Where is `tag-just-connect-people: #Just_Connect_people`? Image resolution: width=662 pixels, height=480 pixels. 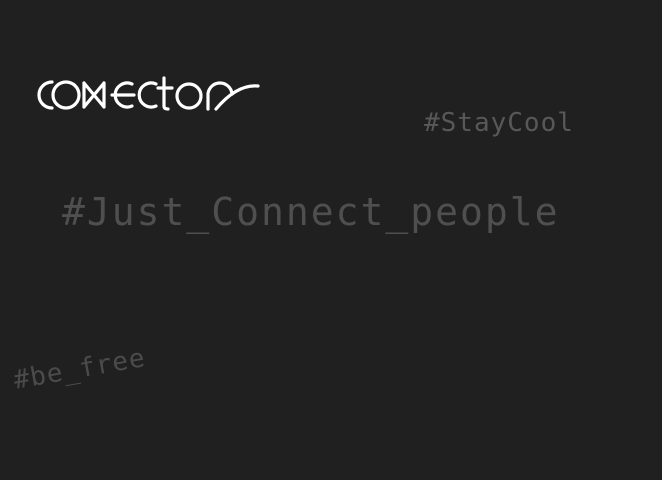
tag-just-connect-people: #Just_Connect_people is located at coordinates (311, 212).